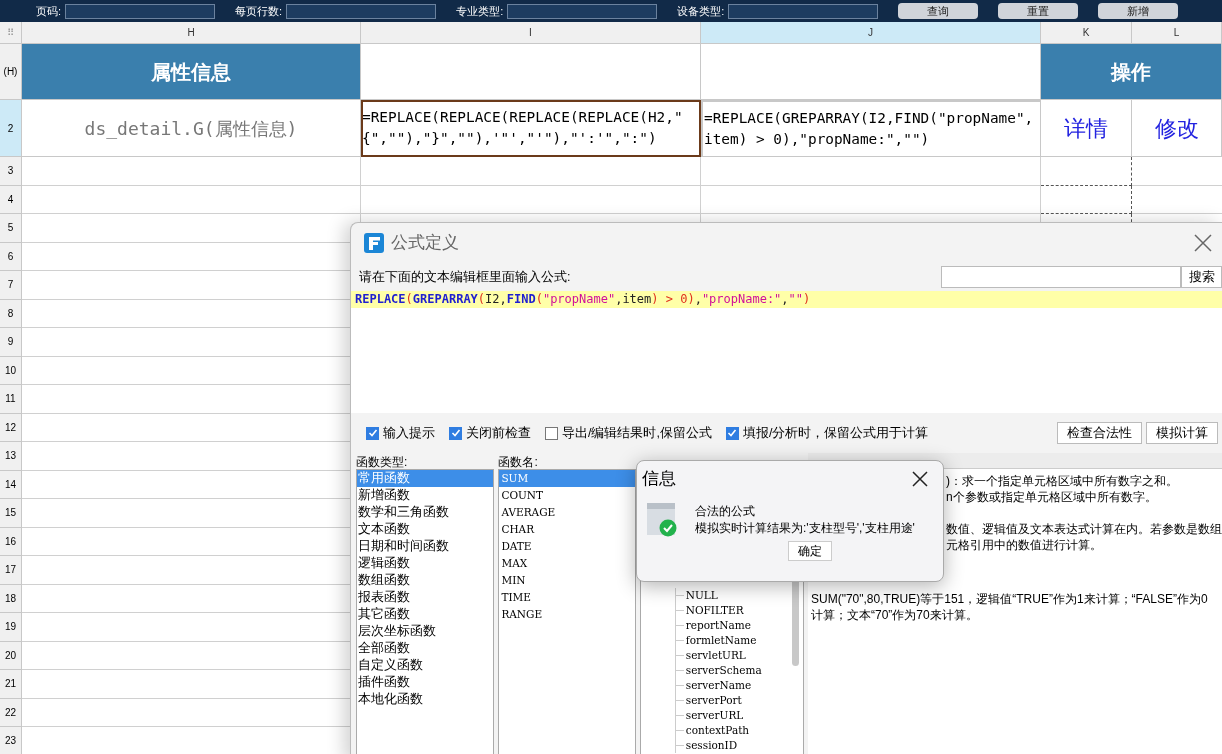  Describe the element at coordinates (701, 11) in the screenshot. I see `field-label: 设备类型:` at that location.